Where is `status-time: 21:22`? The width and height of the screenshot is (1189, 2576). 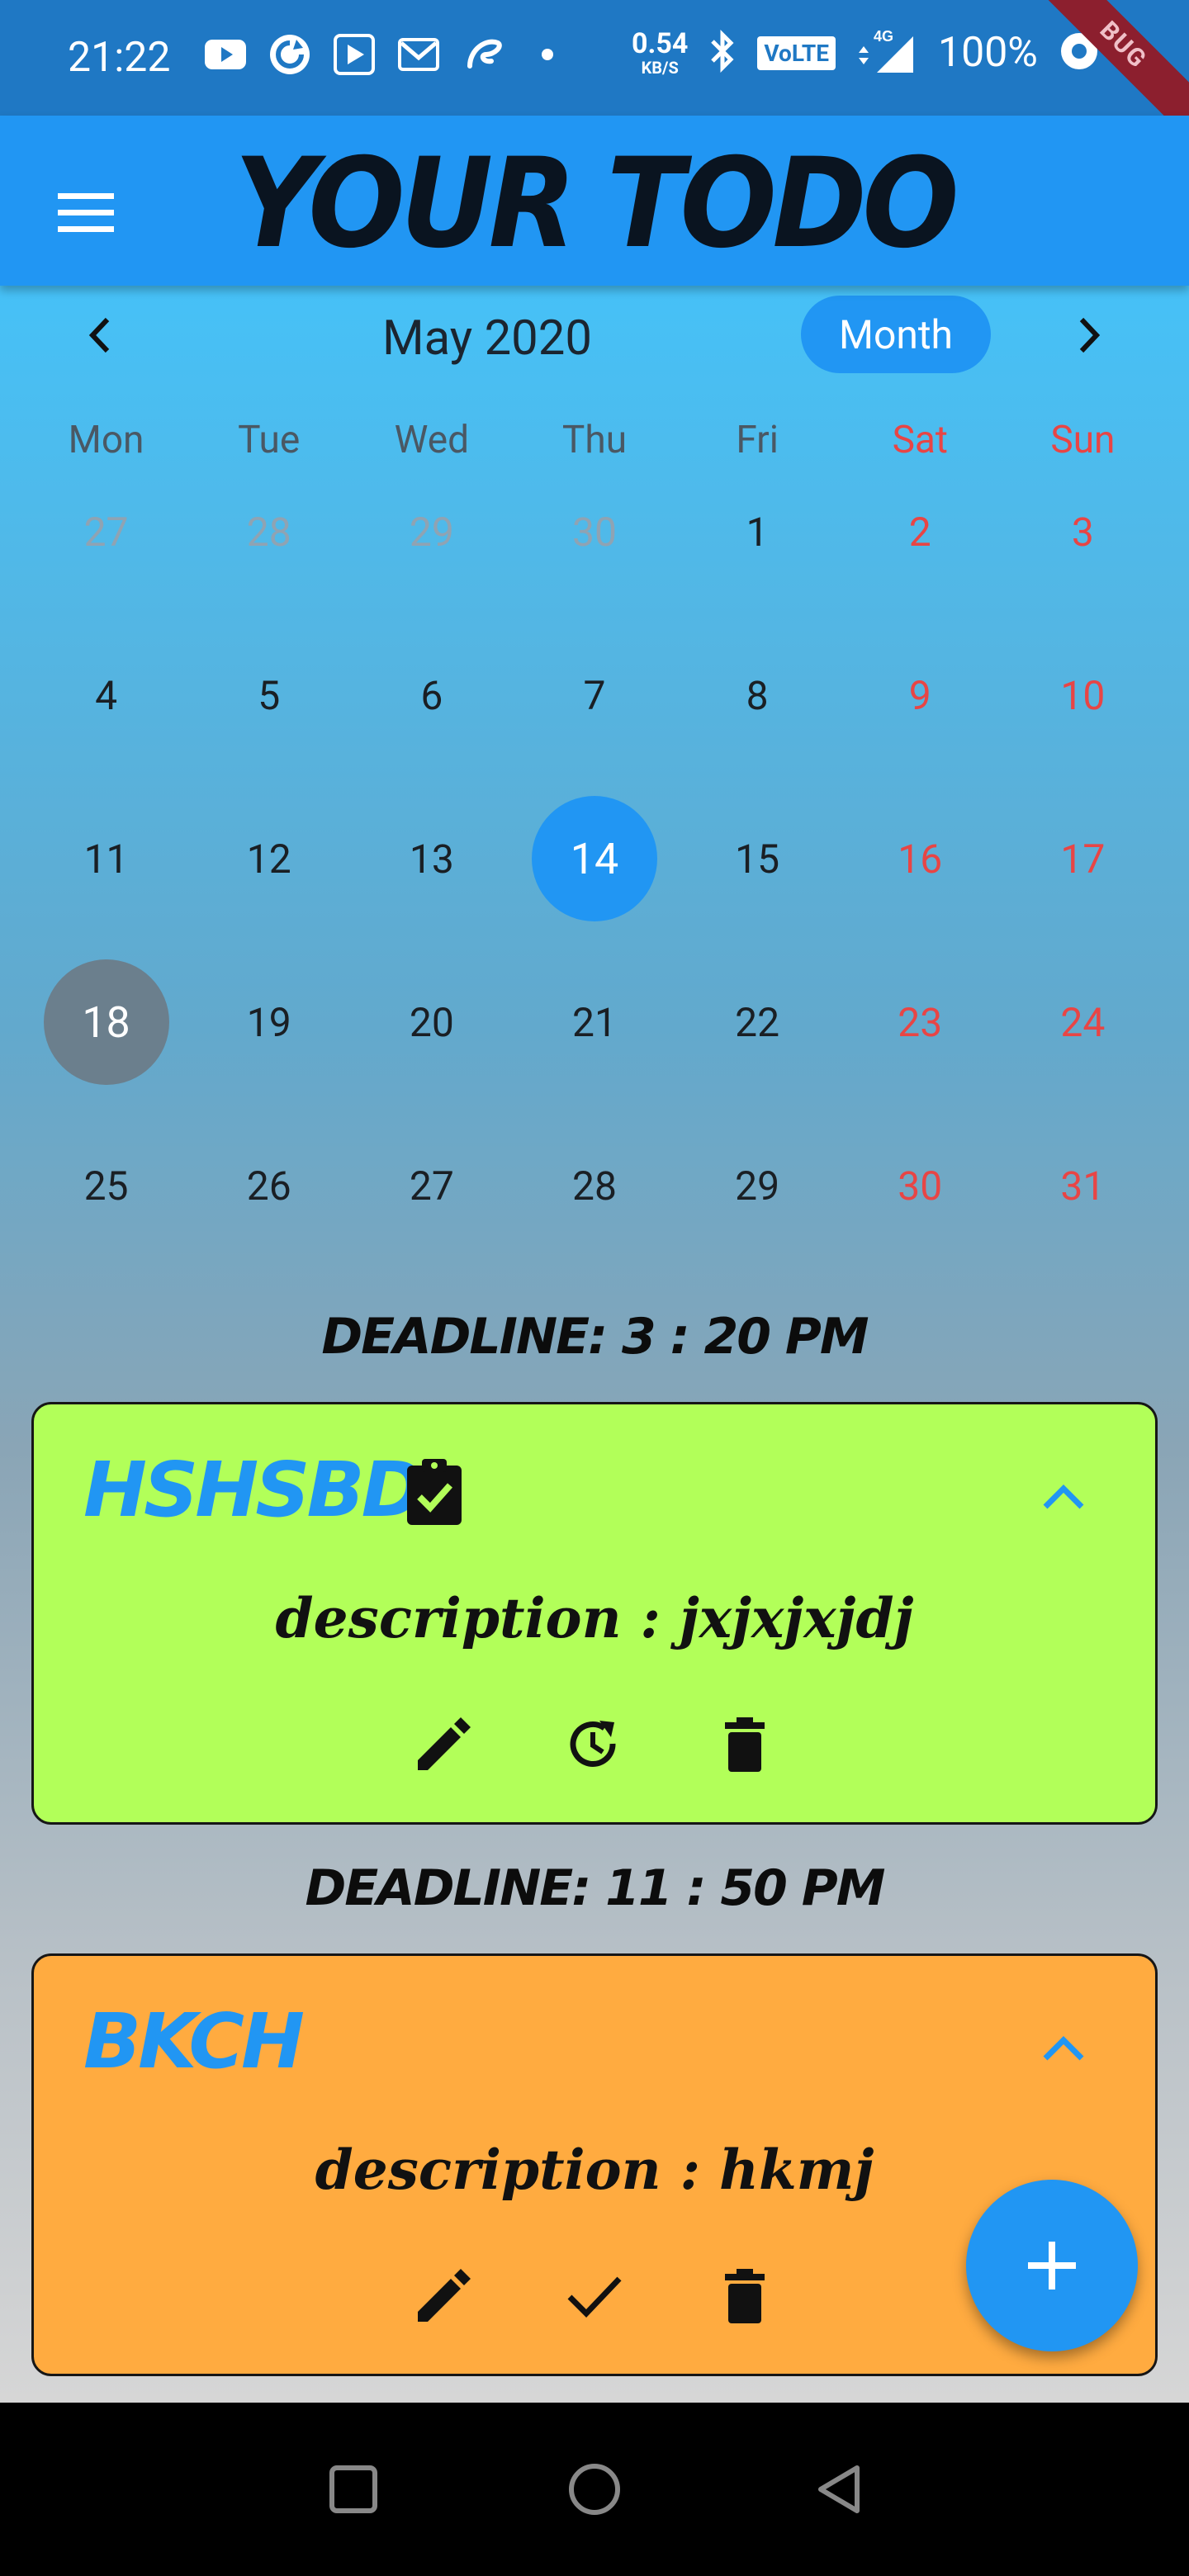 status-time: 21:22 is located at coordinates (119, 58).